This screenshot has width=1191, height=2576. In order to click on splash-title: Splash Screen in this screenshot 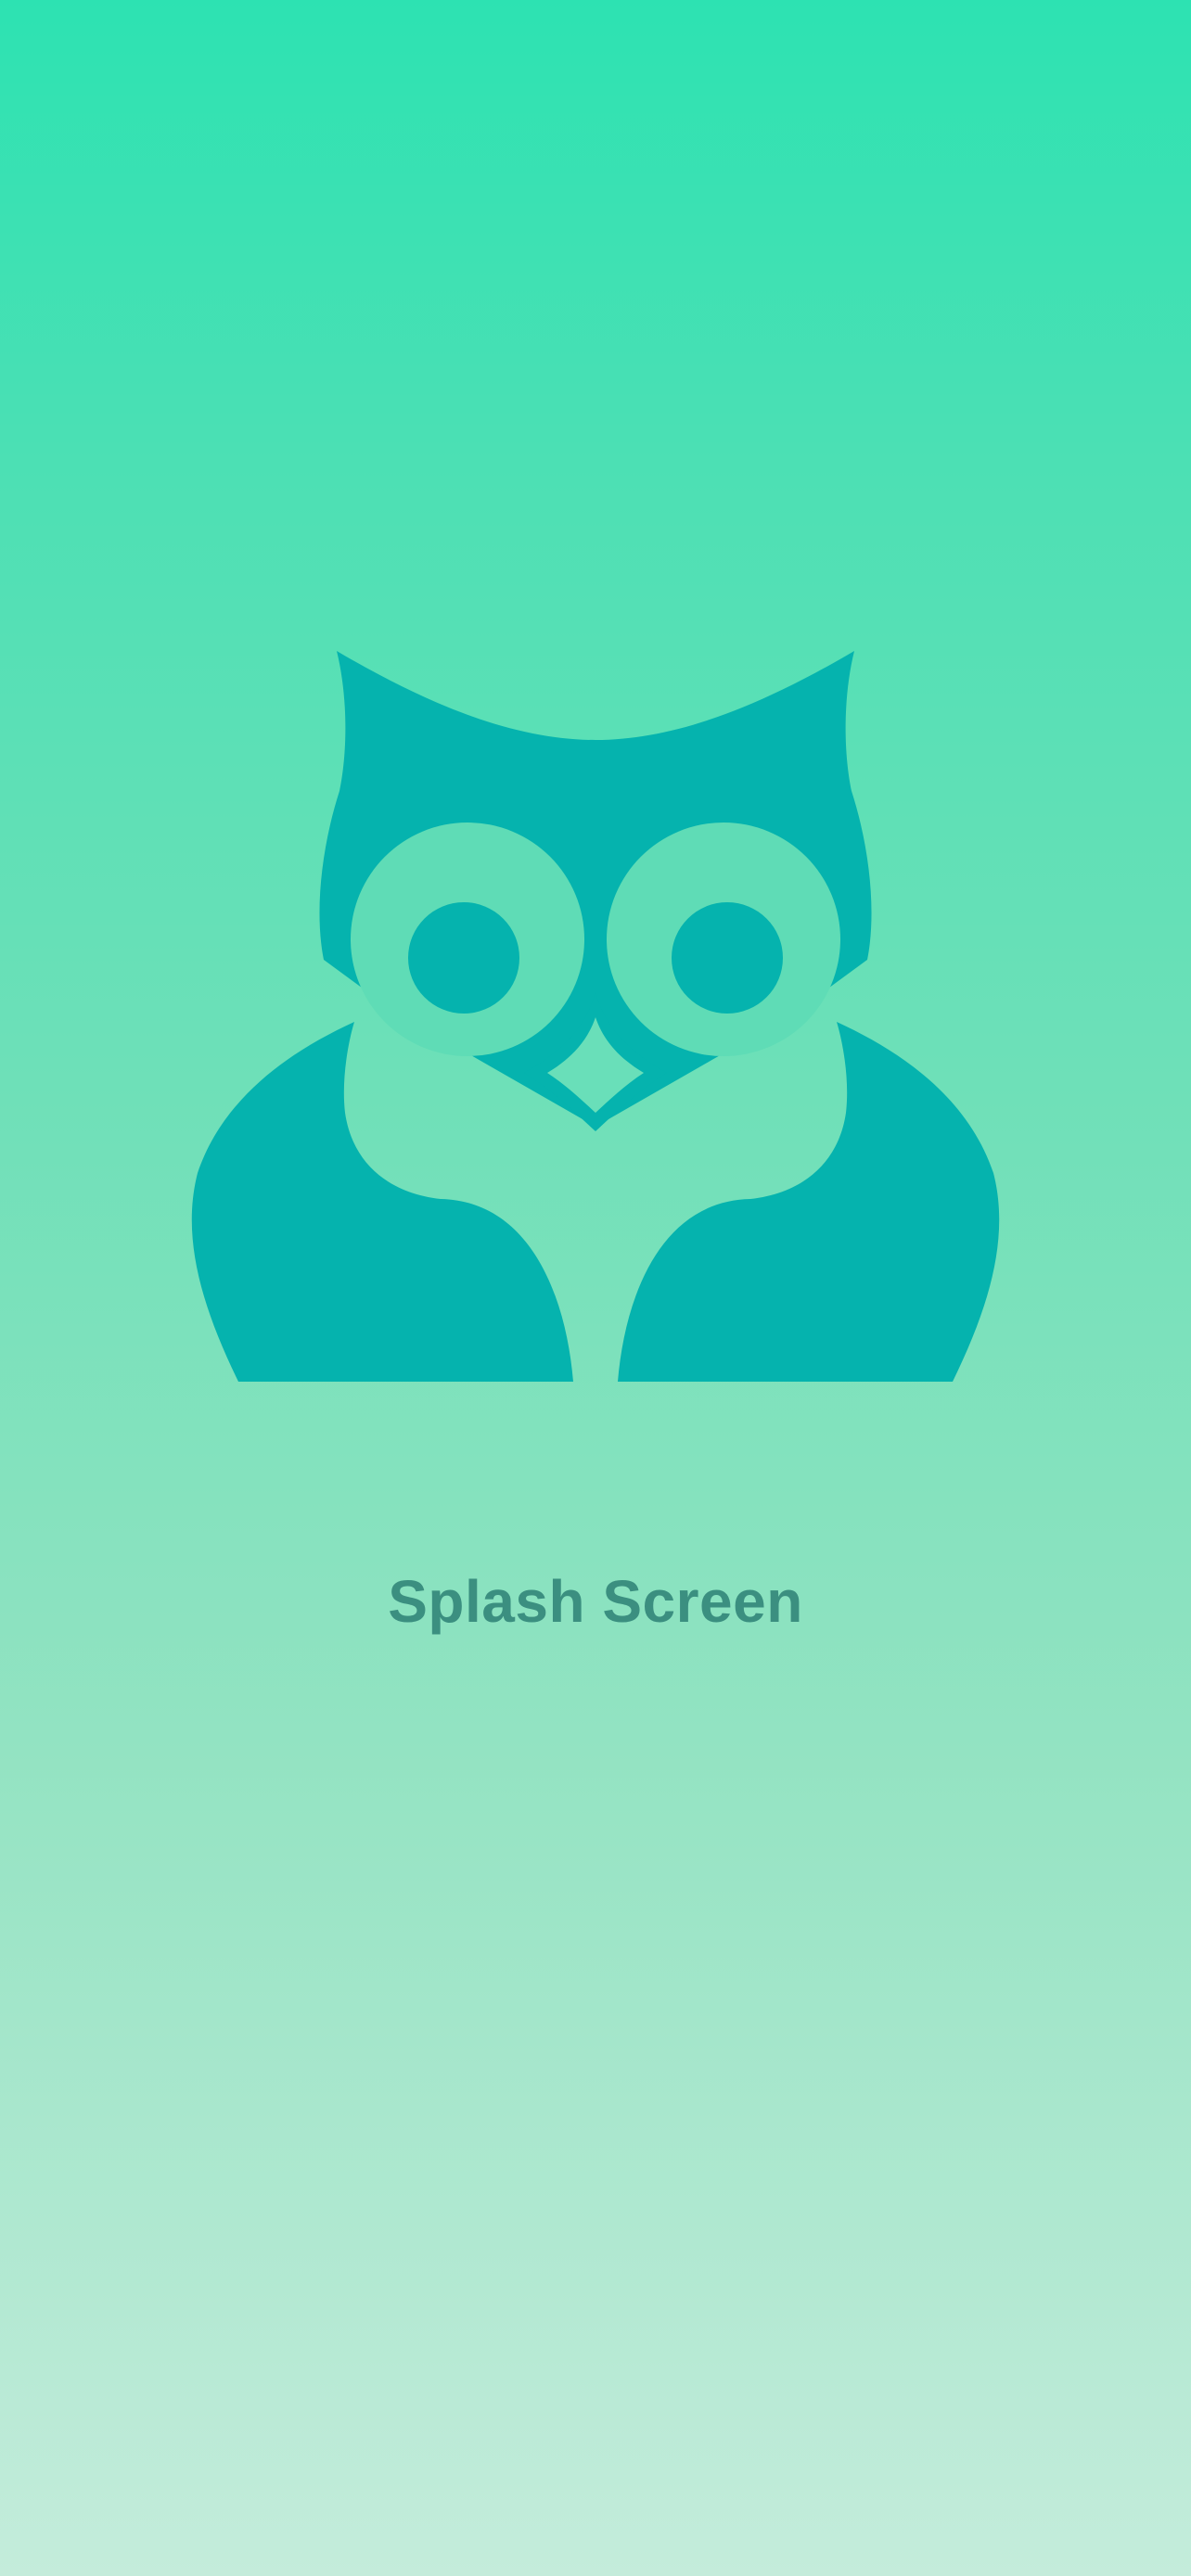, I will do `click(595, 1601)`.